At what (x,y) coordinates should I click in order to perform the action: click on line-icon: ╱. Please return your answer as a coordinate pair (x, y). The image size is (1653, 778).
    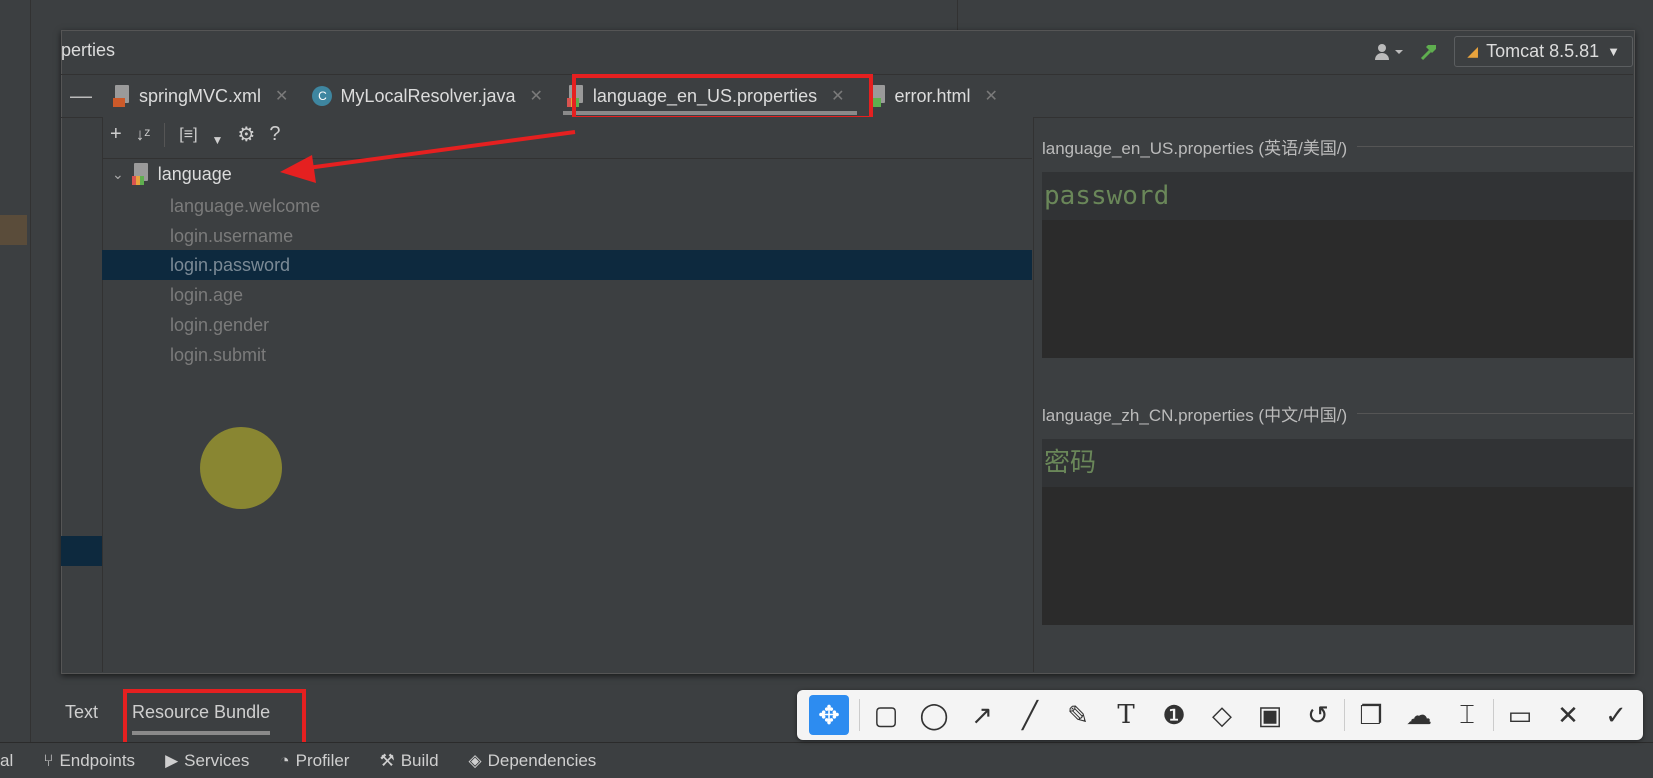
    Looking at the image, I should click on (1030, 715).